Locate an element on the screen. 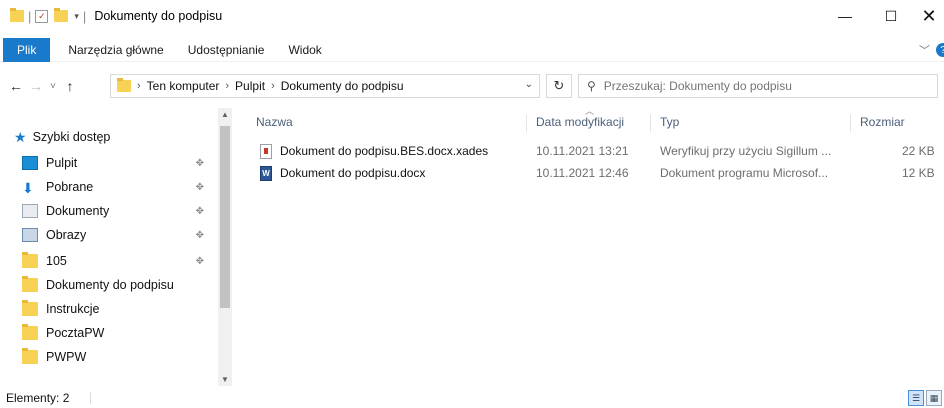 This screenshot has width=944, height=408. breadcrumb-current-folder: Dokumenty do podpisu is located at coordinates (342, 86).